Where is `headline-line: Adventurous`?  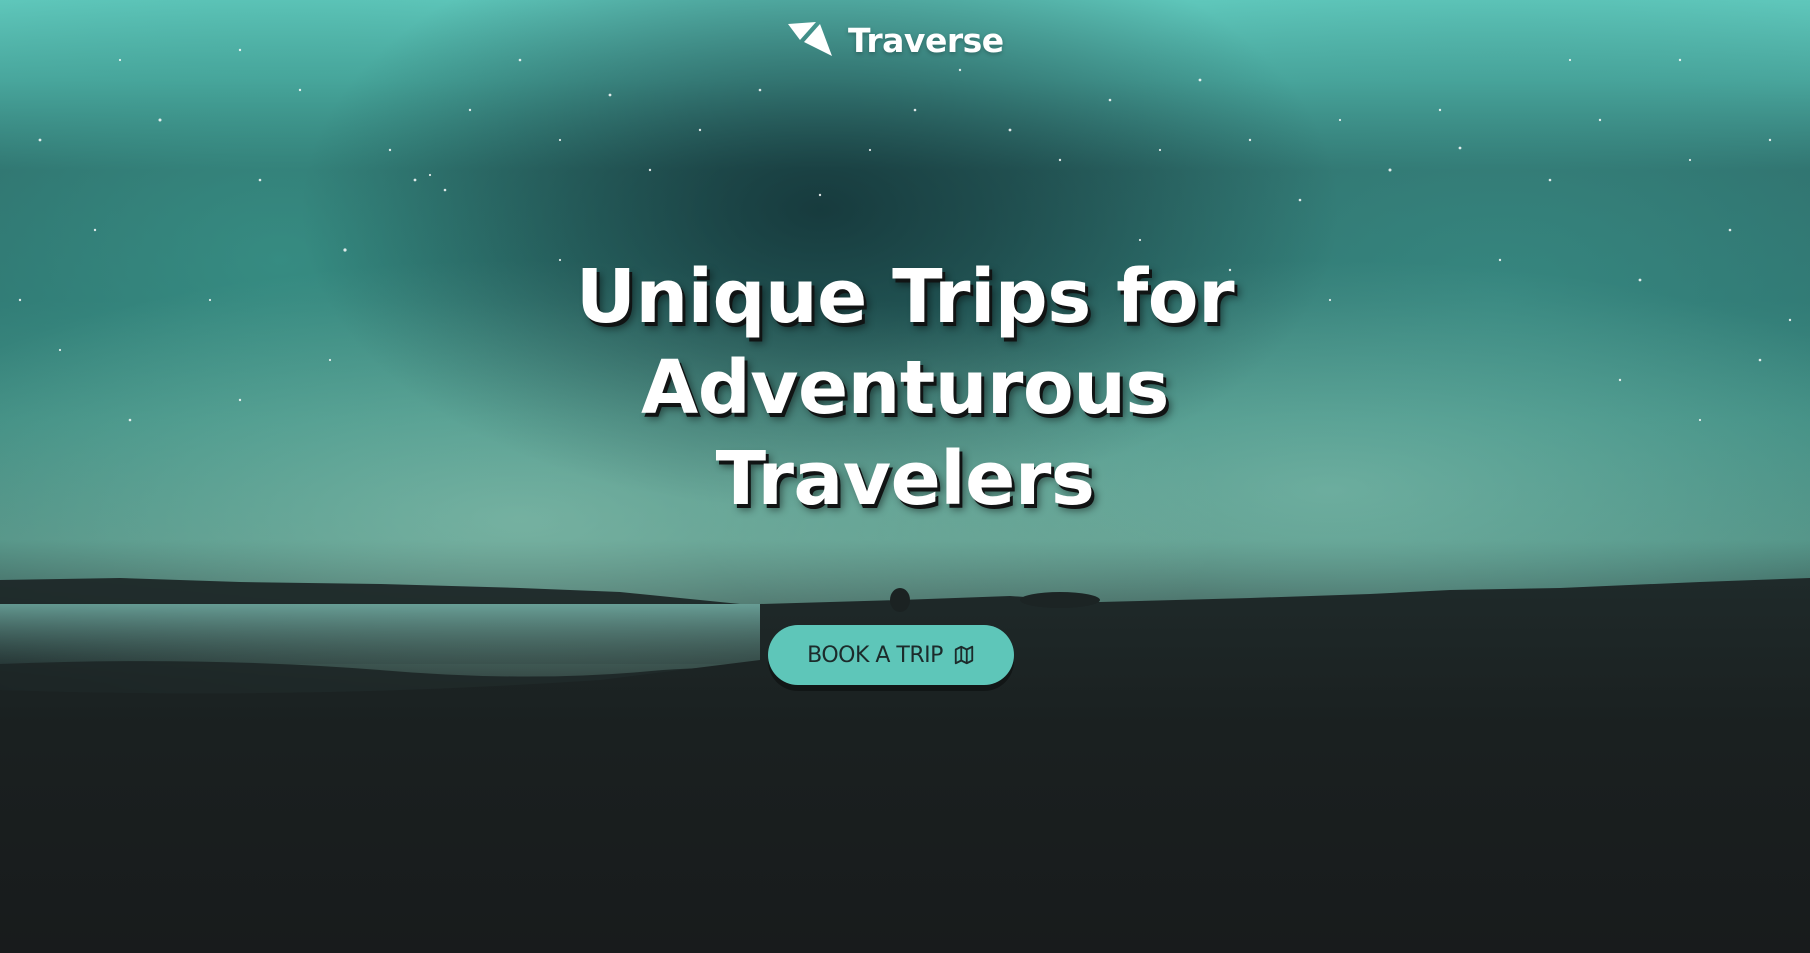
headline-line: Adventurous is located at coordinates (905, 388).